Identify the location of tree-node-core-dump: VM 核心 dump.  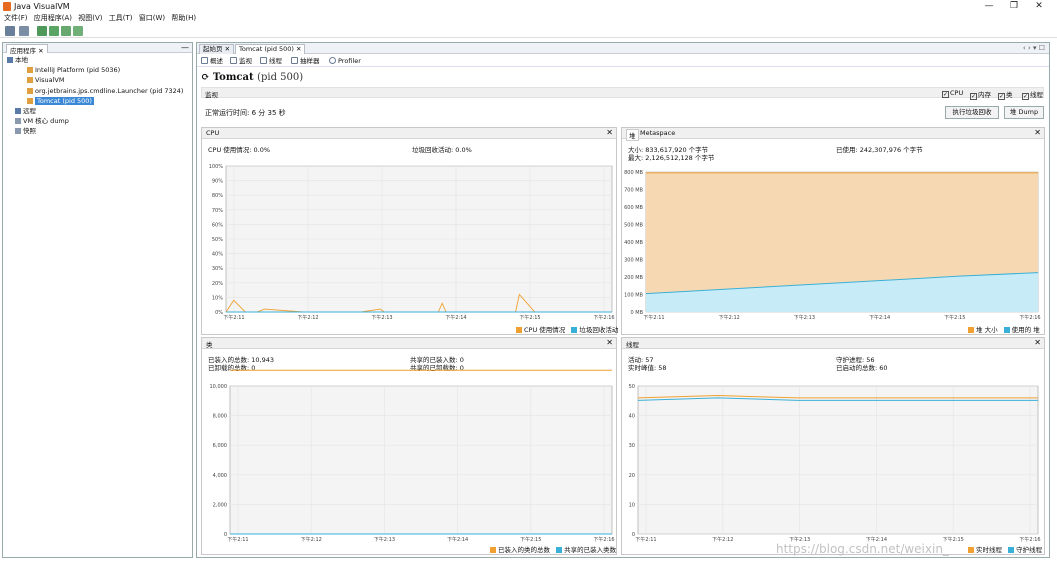
(42, 121).